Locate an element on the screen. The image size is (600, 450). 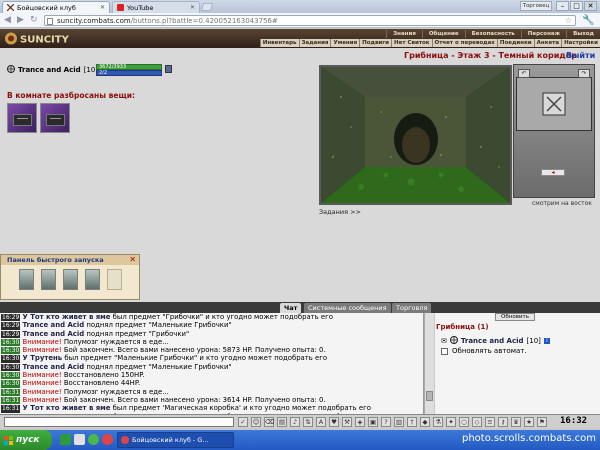
menu-skills: Умения is located at coordinates (344, 43).